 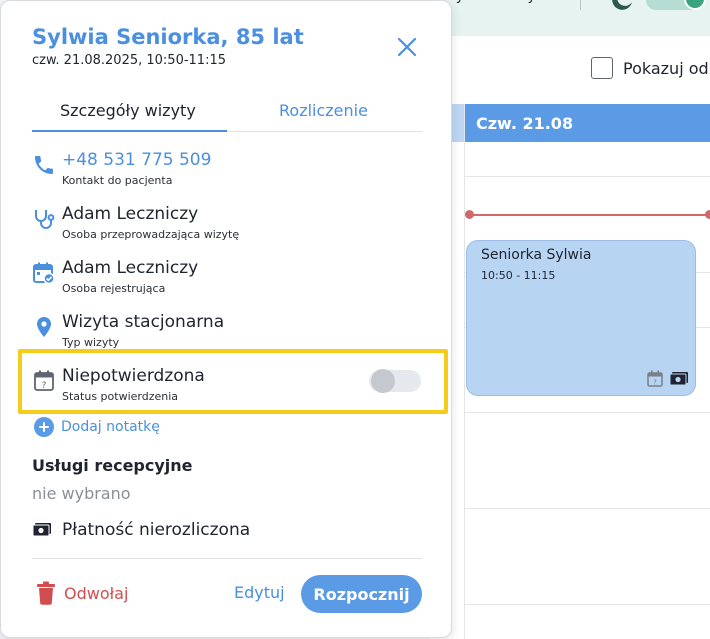 I want to click on tab-settlement: Rozliczenie, so click(x=323, y=110).